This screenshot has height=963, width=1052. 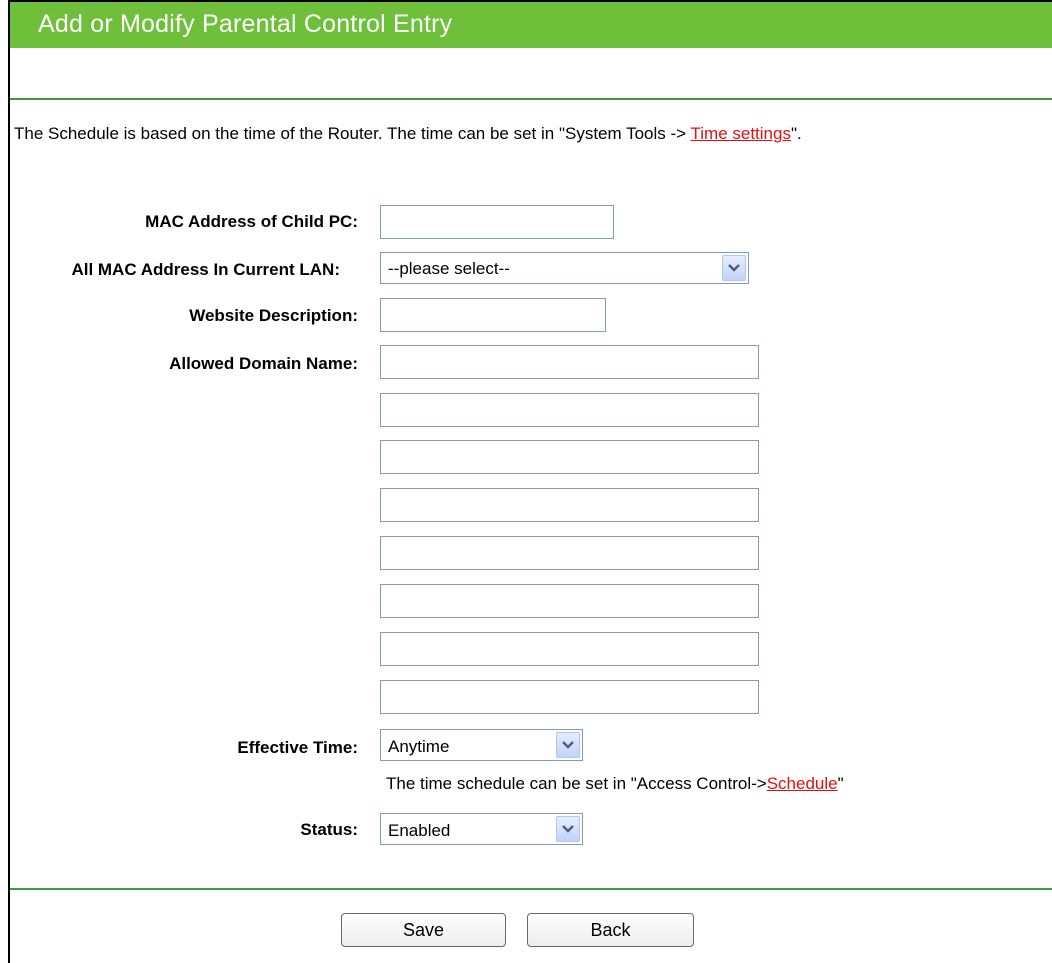 I want to click on back-button: Back, so click(x=610, y=930).